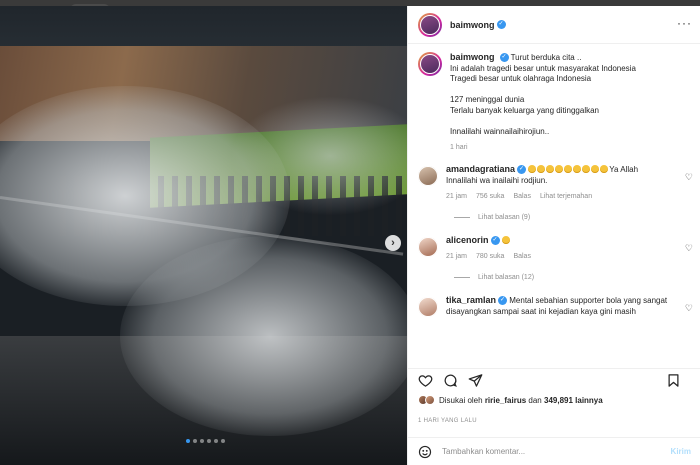 The height and width of the screenshot is (465, 700). Describe the element at coordinates (487, 99) in the screenshot. I see `caption-line: 127 meninggal dunia` at that location.